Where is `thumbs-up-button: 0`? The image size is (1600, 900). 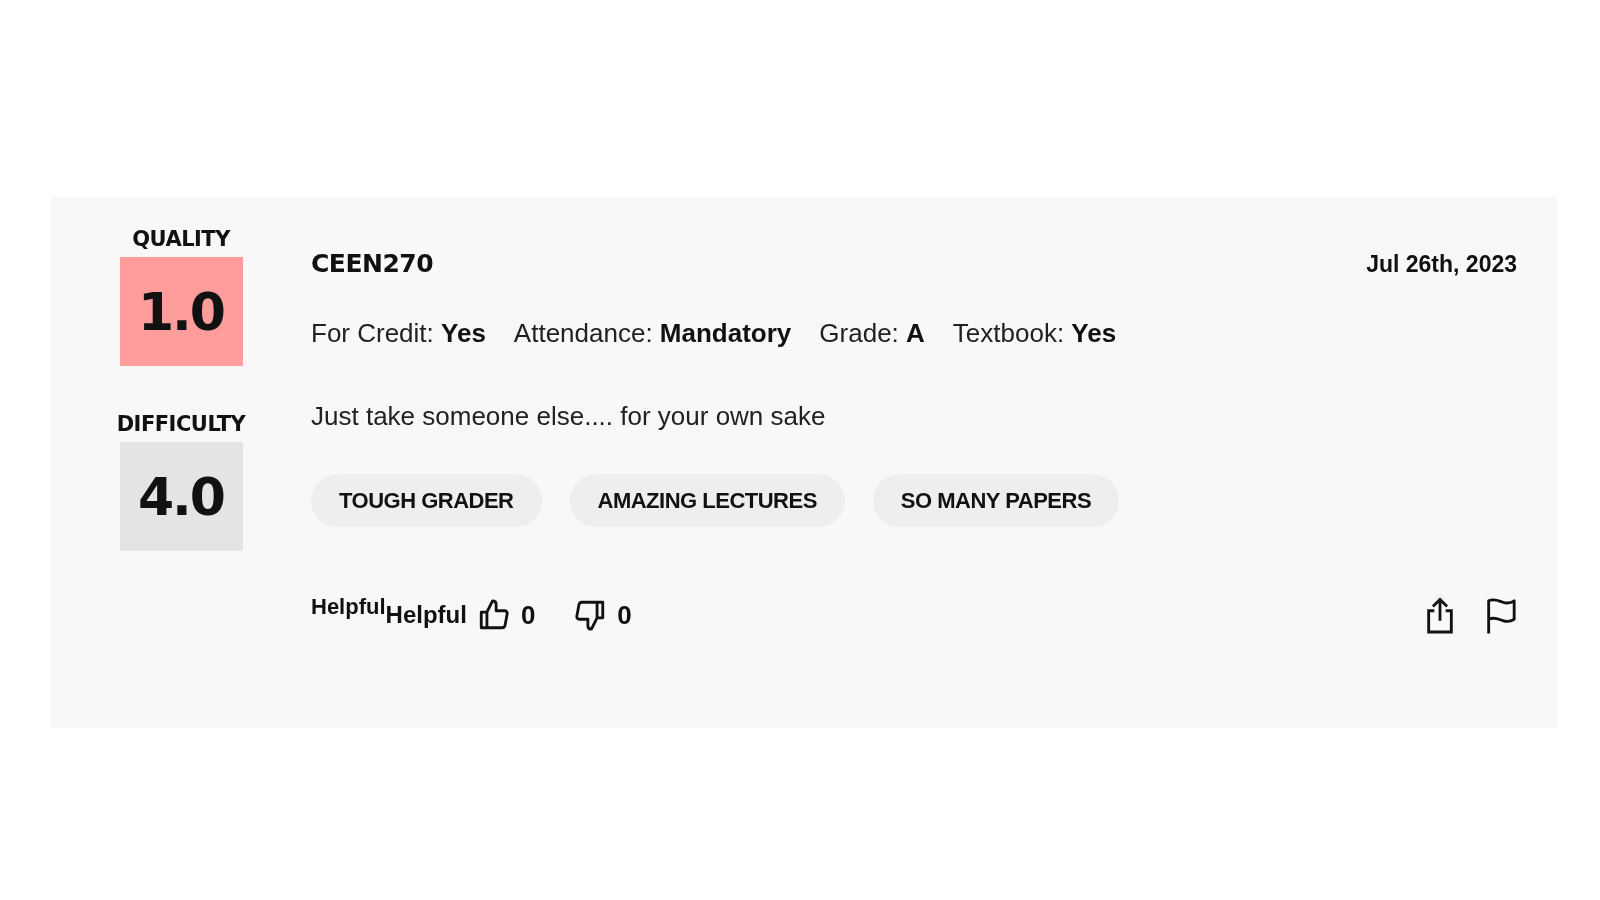 thumbs-up-button: 0 is located at coordinates (506, 615).